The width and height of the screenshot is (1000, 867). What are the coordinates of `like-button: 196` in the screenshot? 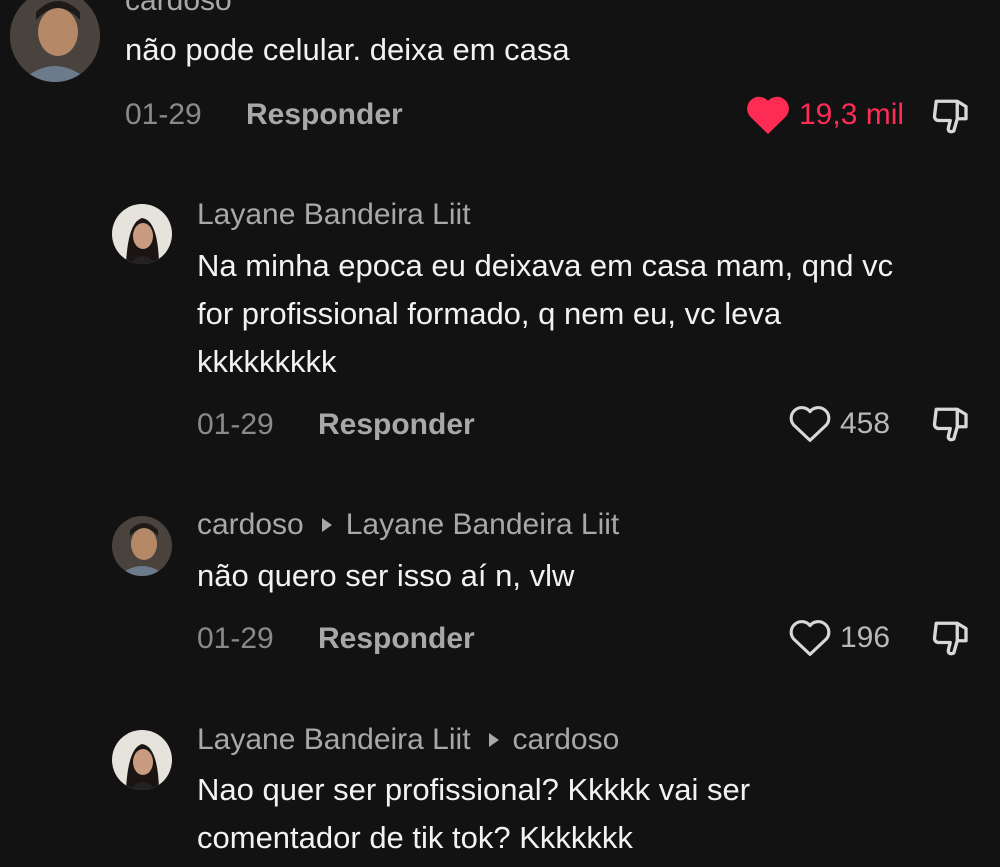 It's located at (839, 638).